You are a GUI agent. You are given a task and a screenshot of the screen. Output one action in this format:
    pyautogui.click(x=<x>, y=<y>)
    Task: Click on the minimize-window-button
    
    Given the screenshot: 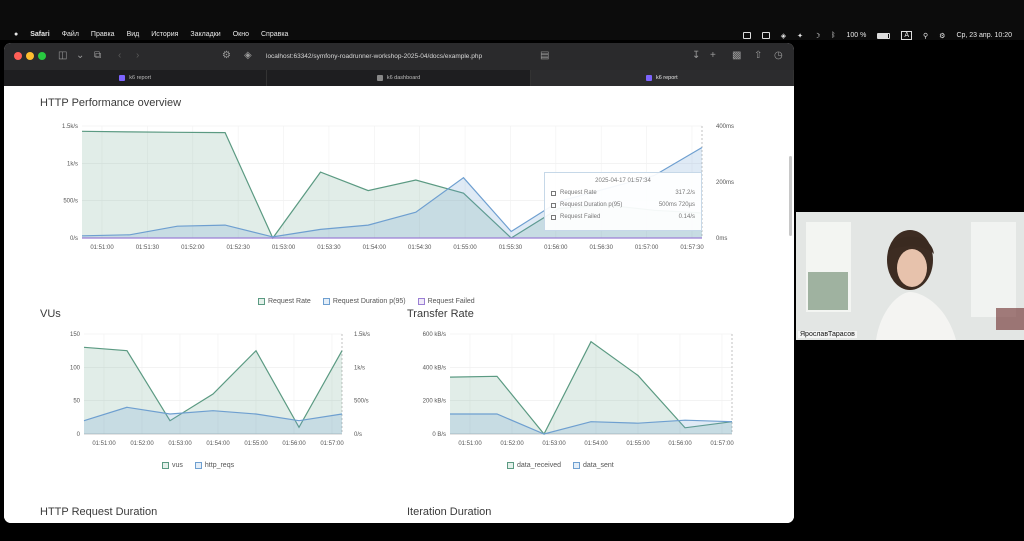 What is the action you would take?
    pyautogui.click(x=30, y=56)
    